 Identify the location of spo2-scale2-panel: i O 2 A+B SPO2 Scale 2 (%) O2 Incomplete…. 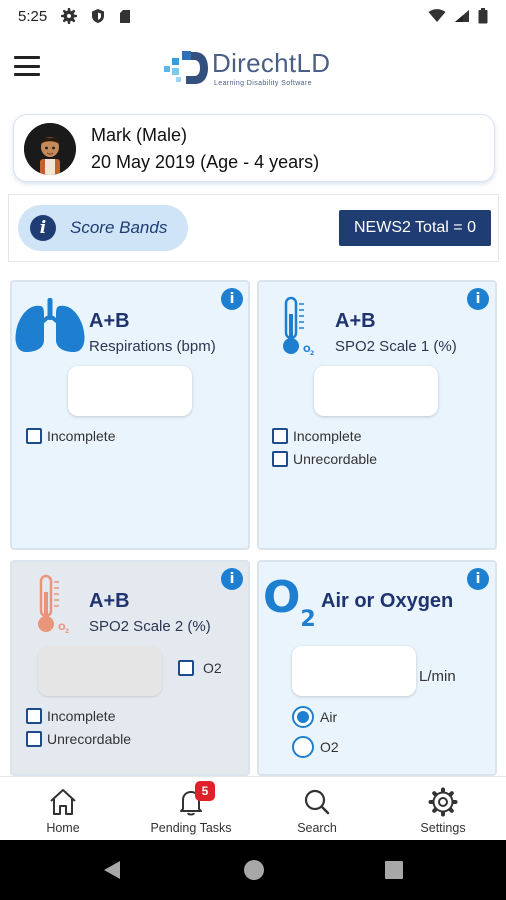
(130, 668).